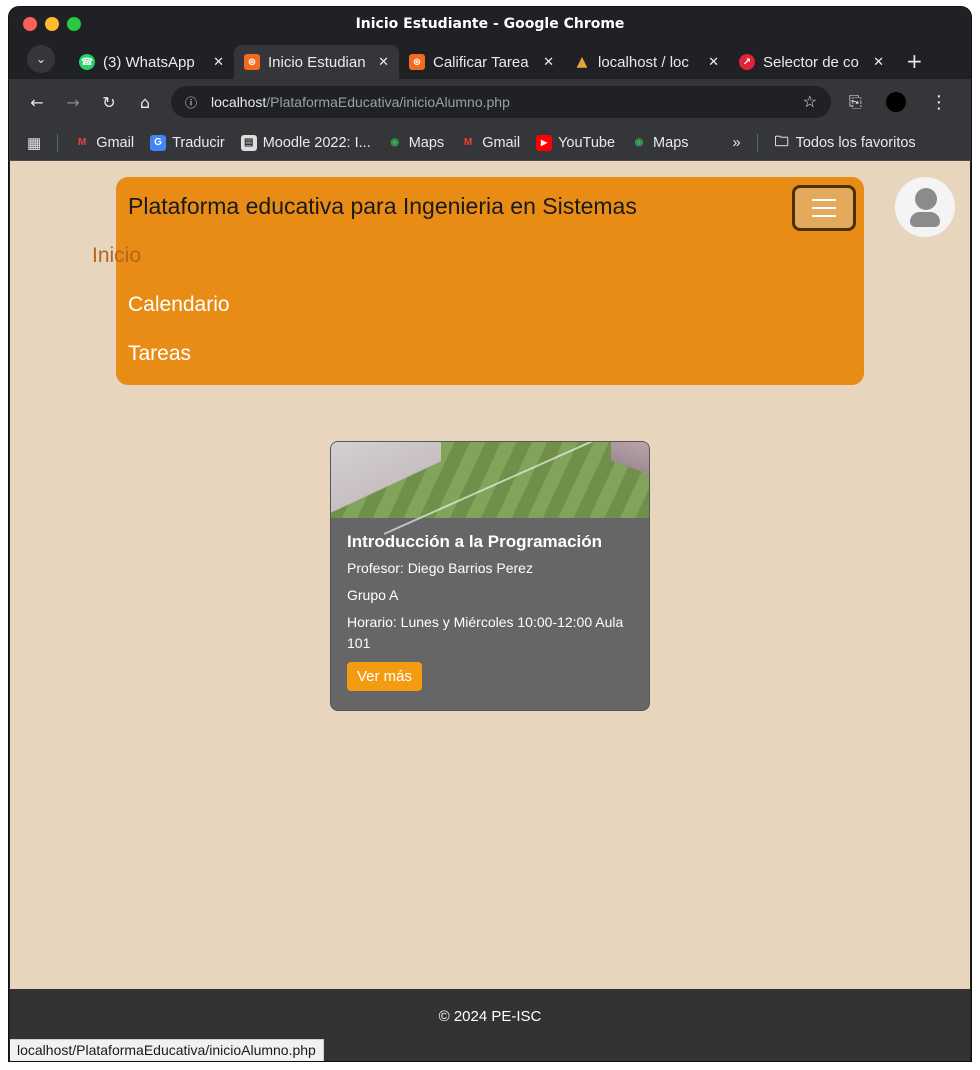 Image resolution: width=980 pixels, height=1070 pixels. What do you see at coordinates (544, 142) in the screenshot?
I see `youtube-icon: ▶` at bounding box center [544, 142].